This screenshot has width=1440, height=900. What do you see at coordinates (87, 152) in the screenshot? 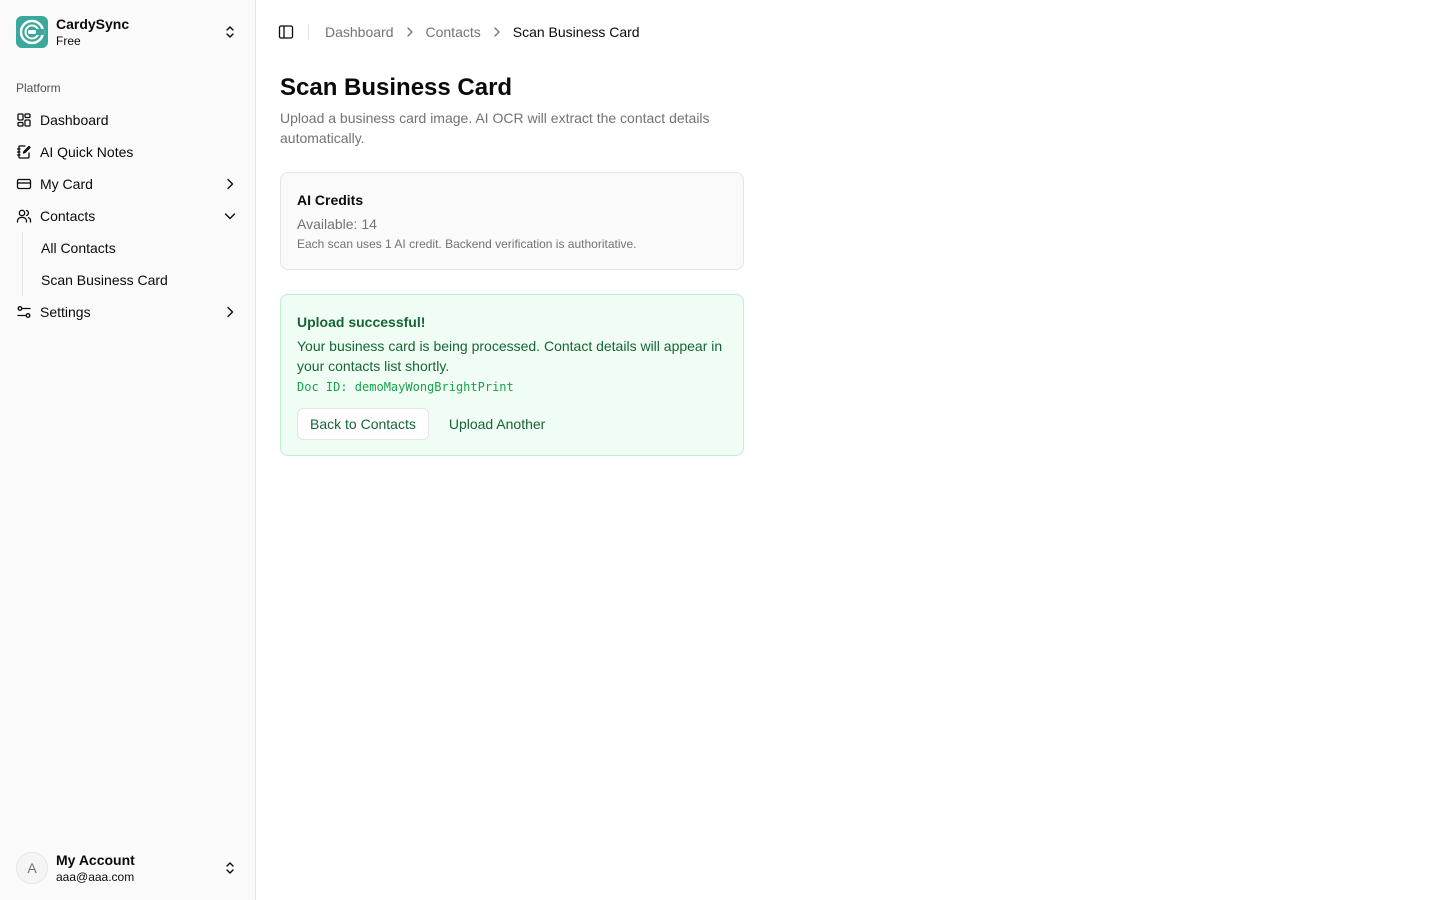
I see `sidebar-item-label: AI Quick Notes` at bounding box center [87, 152].